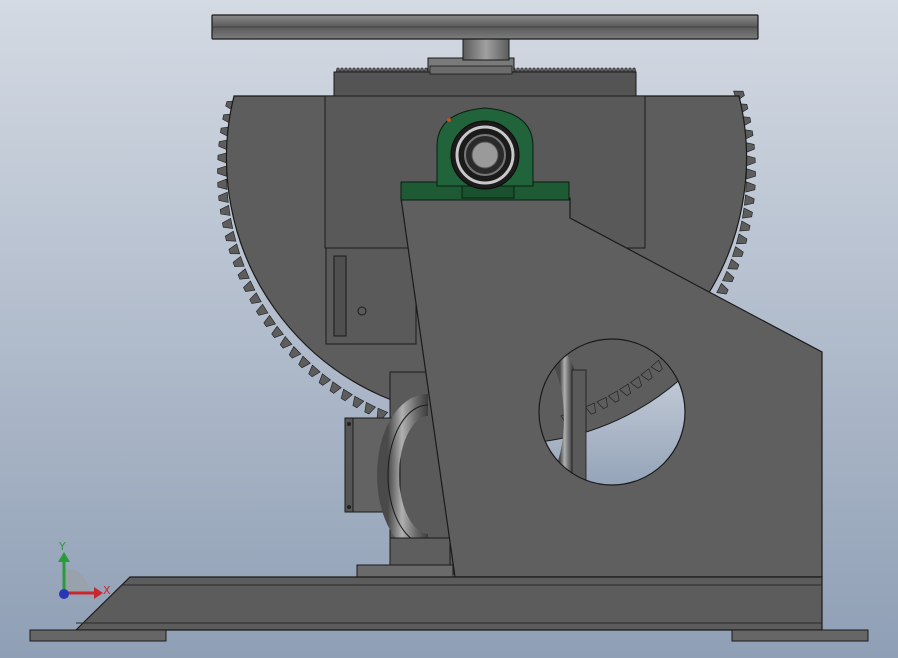 Image resolution: width=898 pixels, height=658 pixels. I want to click on base-foot-right, so click(800, 635).